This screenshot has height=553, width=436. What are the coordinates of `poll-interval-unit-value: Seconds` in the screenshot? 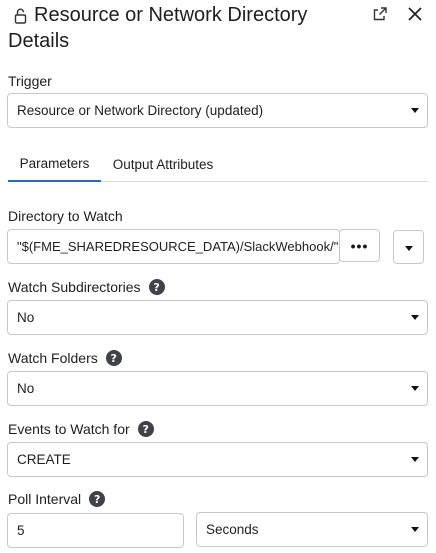 It's located at (232, 529).